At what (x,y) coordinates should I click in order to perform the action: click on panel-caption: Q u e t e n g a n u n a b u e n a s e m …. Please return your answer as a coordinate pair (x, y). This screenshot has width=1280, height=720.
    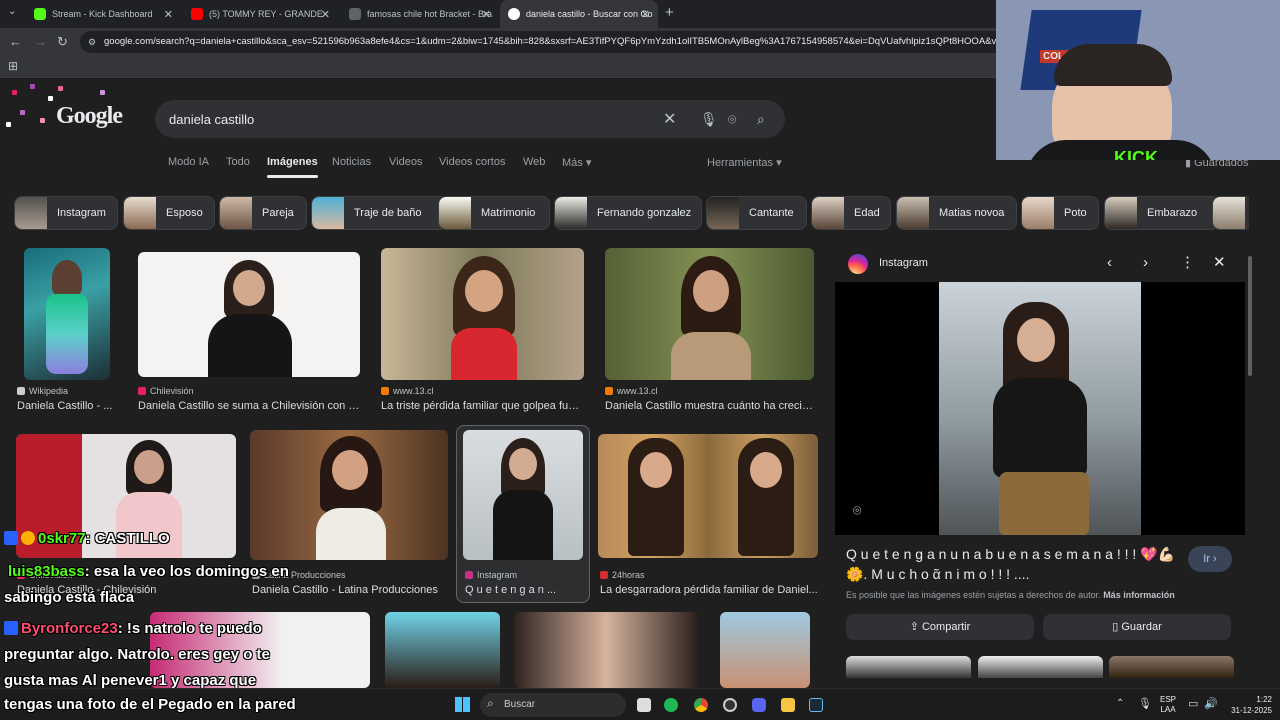
    Looking at the image, I should click on (1011, 564).